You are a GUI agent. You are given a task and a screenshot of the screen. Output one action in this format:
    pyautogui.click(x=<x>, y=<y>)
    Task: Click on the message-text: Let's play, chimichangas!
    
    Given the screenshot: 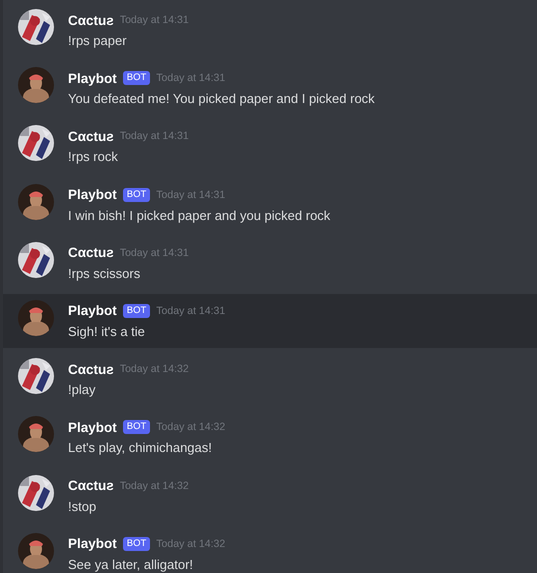 What is the action you would take?
    pyautogui.click(x=140, y=448)
    